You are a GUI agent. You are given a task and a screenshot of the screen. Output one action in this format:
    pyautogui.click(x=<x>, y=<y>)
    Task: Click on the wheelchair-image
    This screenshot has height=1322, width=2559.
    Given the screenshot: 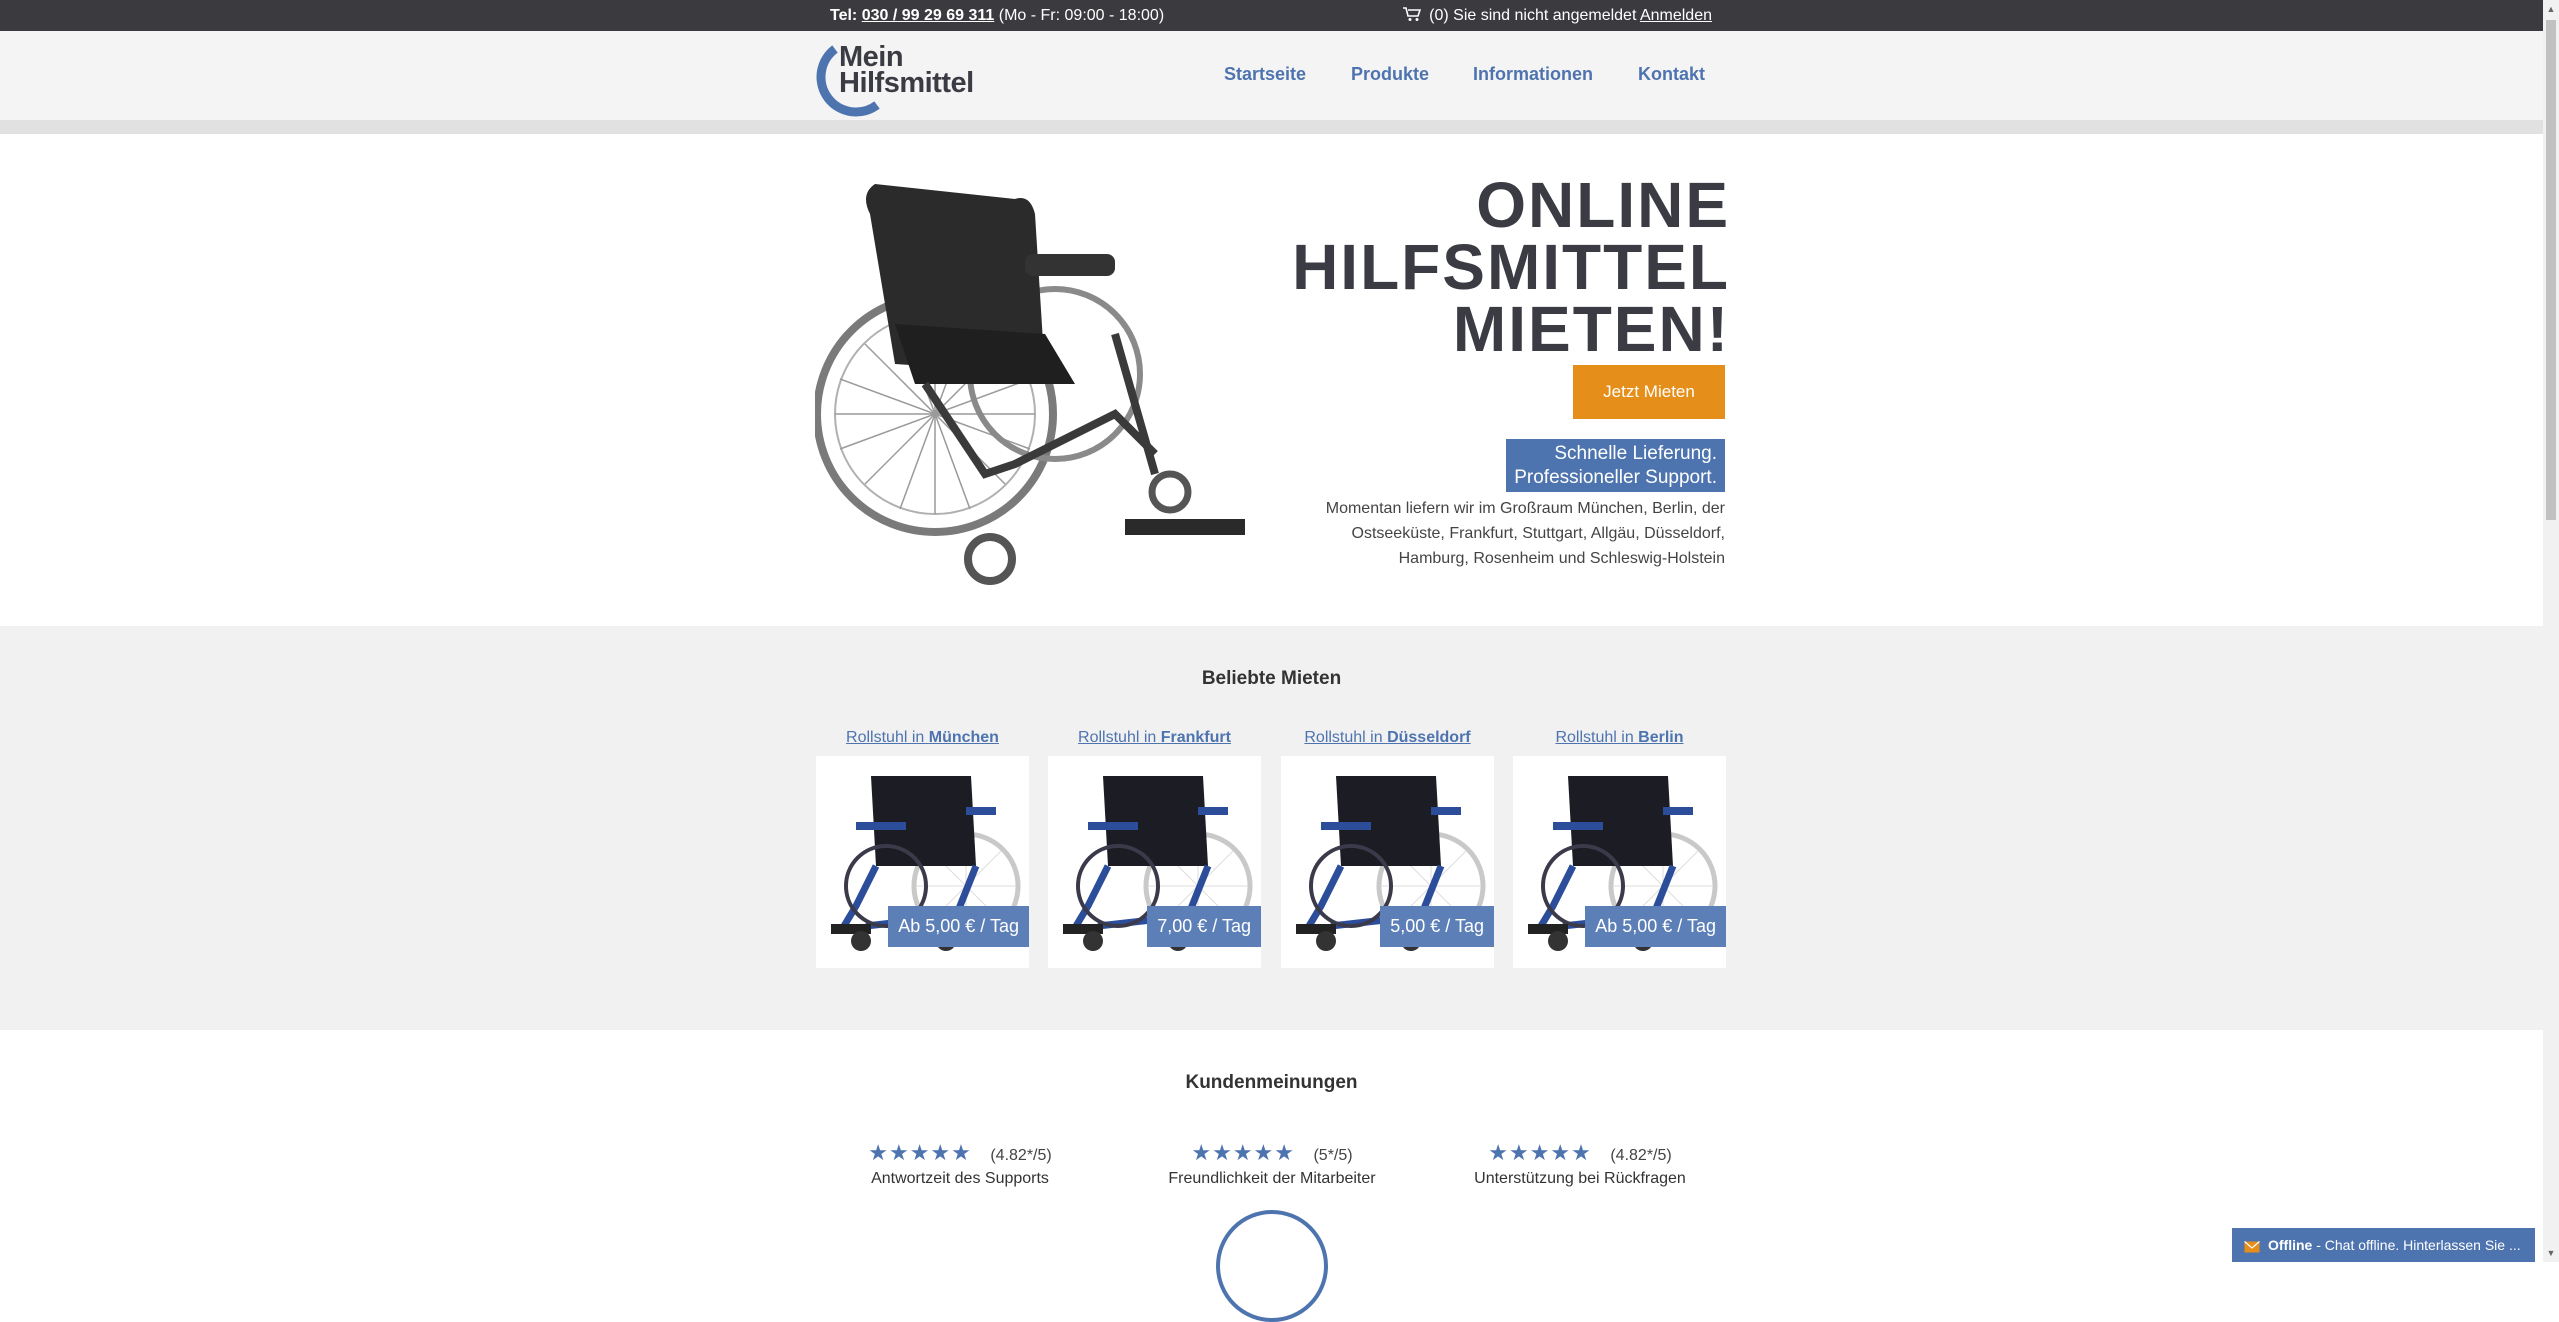 What is the action you would take?
    pyautogui.click(x=1034, y=386)
    